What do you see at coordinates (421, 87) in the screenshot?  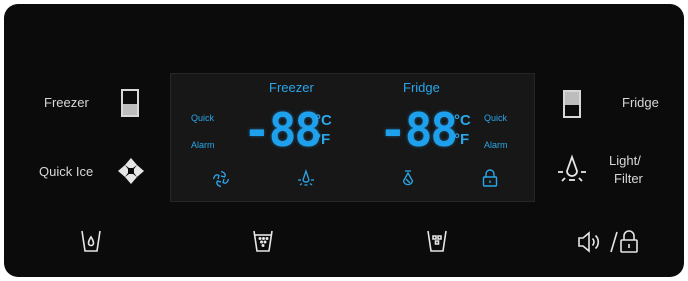 I see `fridge-title: Fridge` at bounding box center [421, 87].